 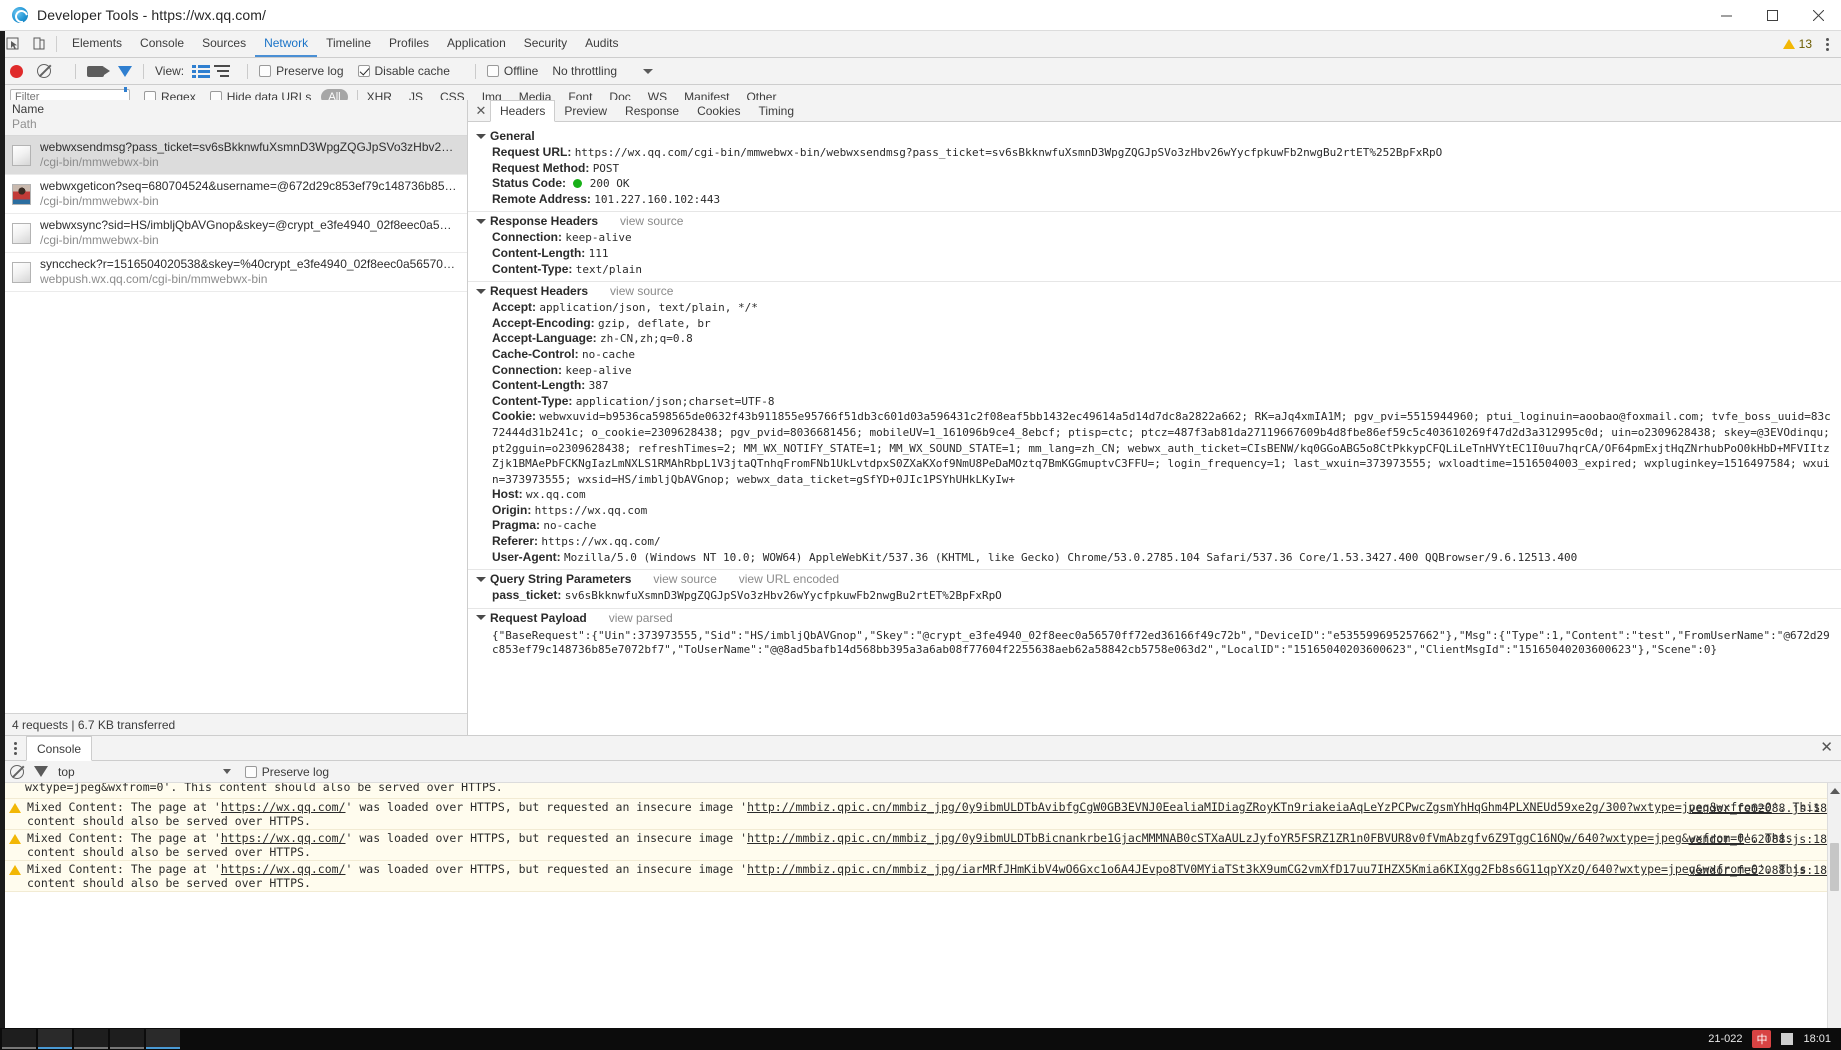 I want to click on clear-console-icon, so click(x=17, y=771).